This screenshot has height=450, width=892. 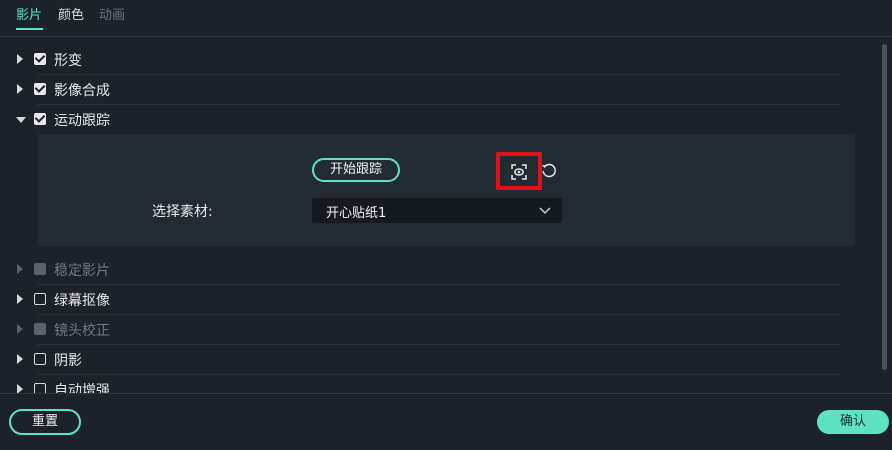 I want to click on section-label: 阴影, so click(x=68, y=361).